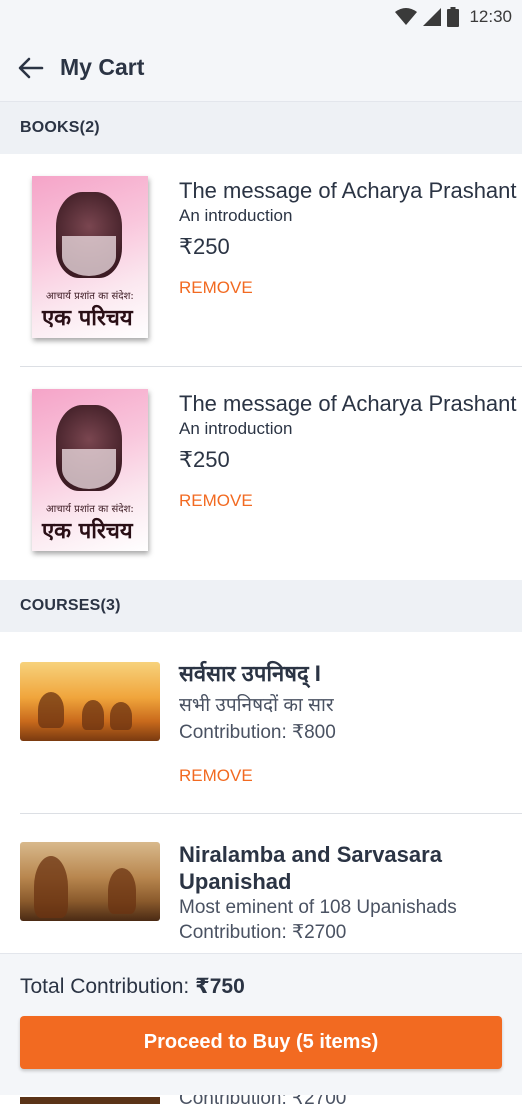 This screenshot has height=1104, width=522. What do you see at coordinates (261, 606) in the screenshot?
I see `courses-section-header: COURSES(3)` at bounding box center [261, 606].